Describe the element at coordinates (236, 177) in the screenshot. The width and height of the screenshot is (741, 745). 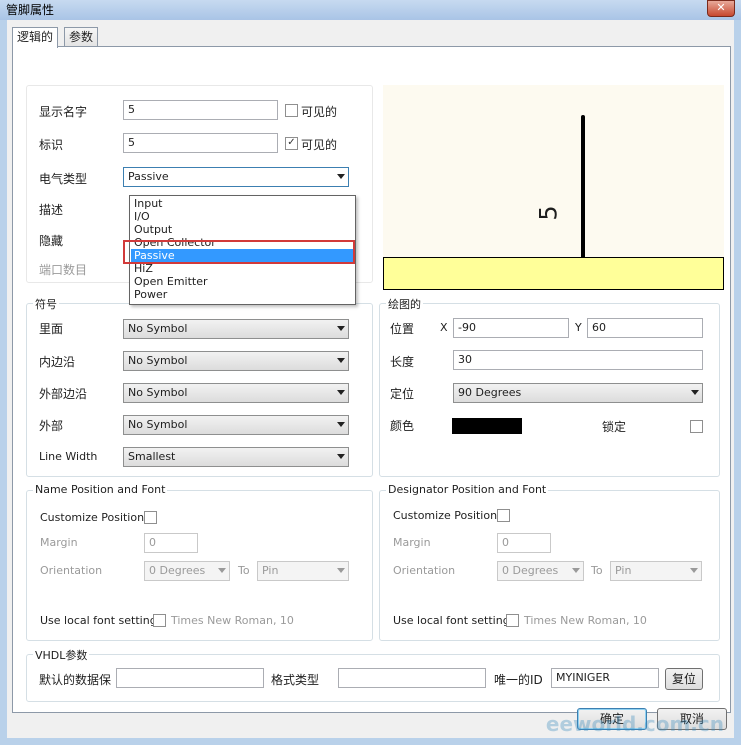
I see `electrical-type-select: Passive` at that location.